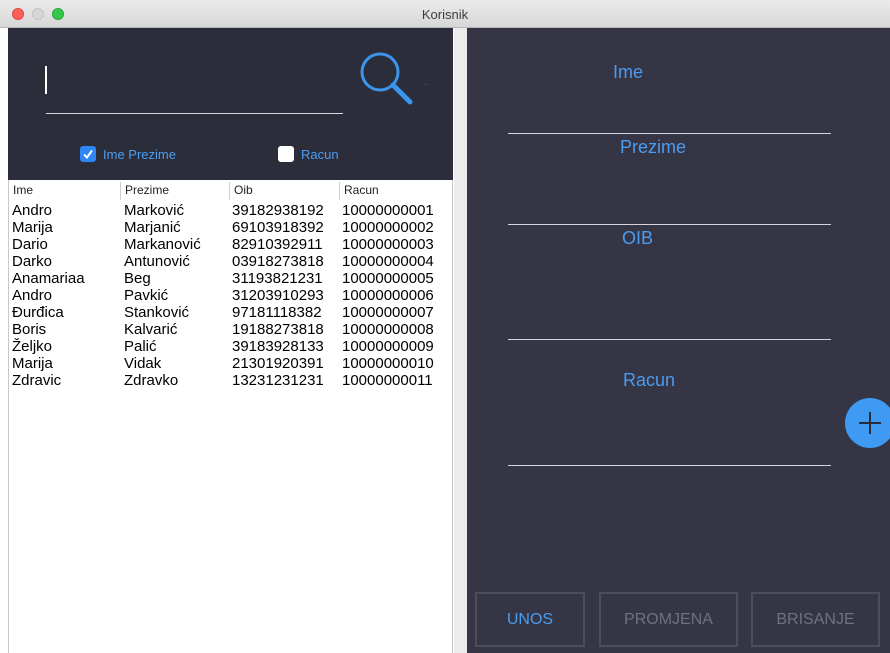 Image resolution: width=890 pixels, height=653 pixels. What do you see at coordinates (277, 278) in the screenshot?
I see `cell-oib: 31193821231` at bounding box center [277, 278].